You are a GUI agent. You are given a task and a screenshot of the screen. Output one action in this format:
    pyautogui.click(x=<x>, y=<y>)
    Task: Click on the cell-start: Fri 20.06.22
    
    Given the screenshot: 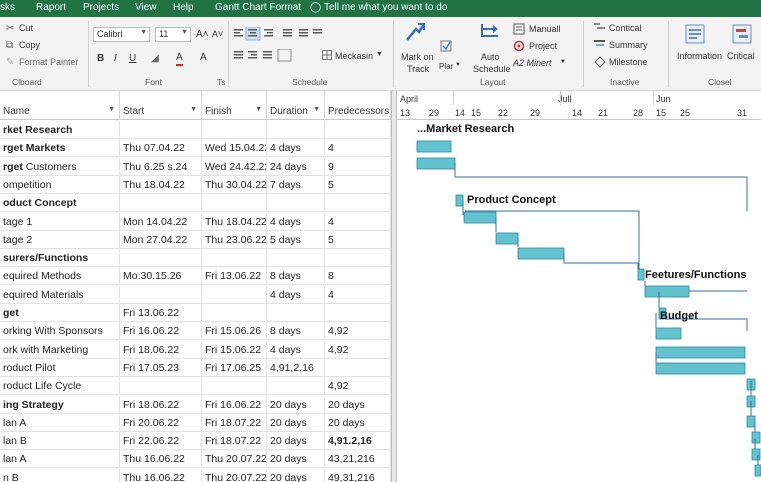 What is the action you would take?
    pyautogui.click(x=161, y=422)
    